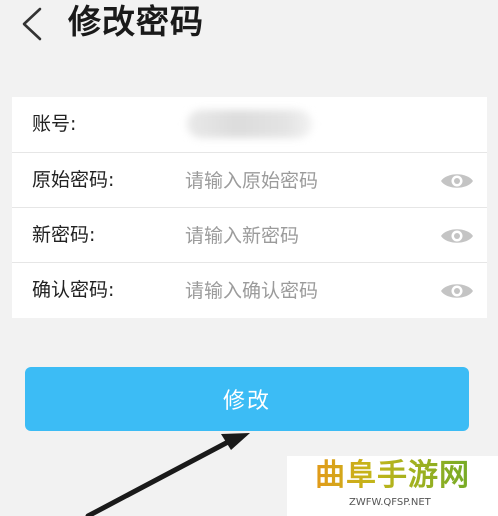 This screenshot has width=498, height=516. I want to click on old-password-label: 原始密码:, so click(73, 180).